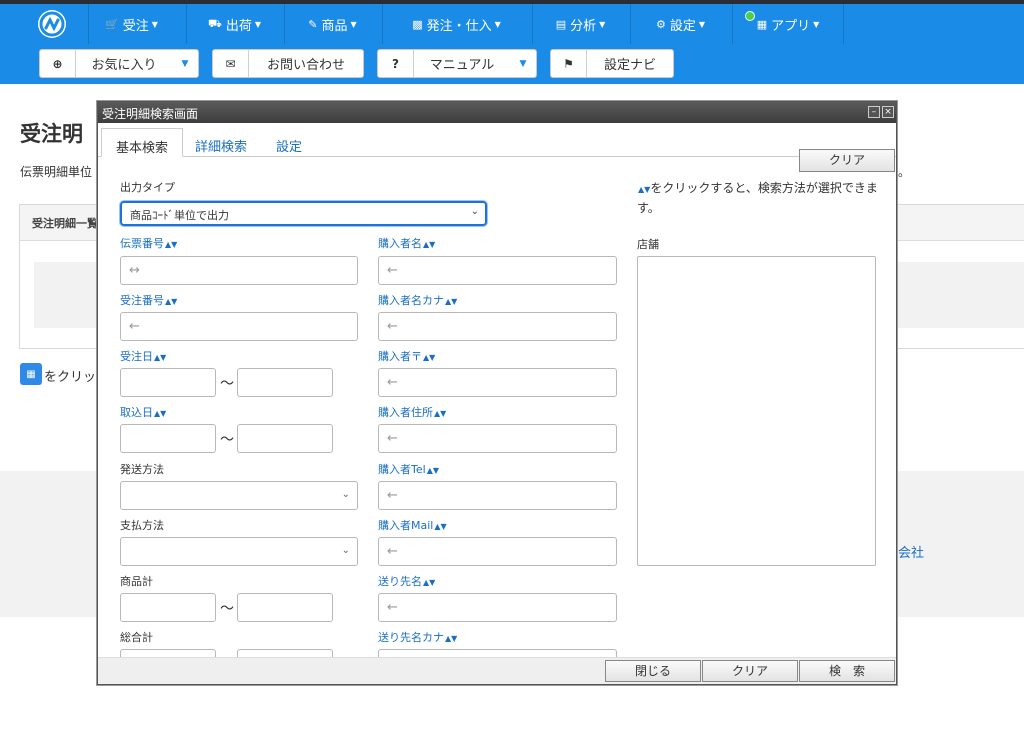 The width and height of the screenshot is (1024, 740). What do you see at coordinates (56, 172) in the screenshot?
I see `page-description: 伝票明細単位` at bounding box center [56, 172].